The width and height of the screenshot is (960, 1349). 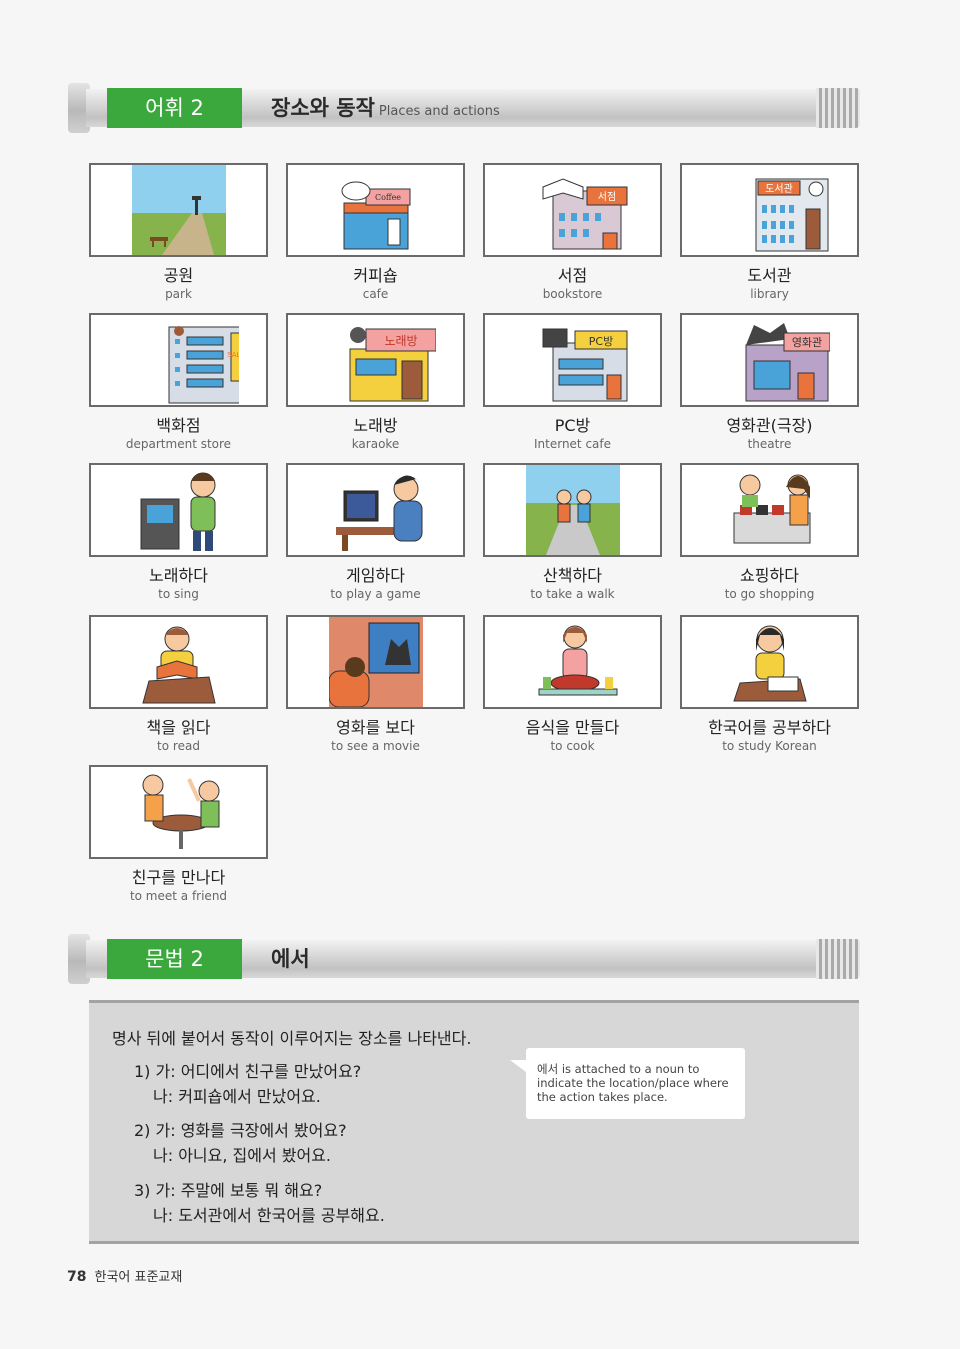 I want to click on reading-illustration, so click(x=178, y=662).